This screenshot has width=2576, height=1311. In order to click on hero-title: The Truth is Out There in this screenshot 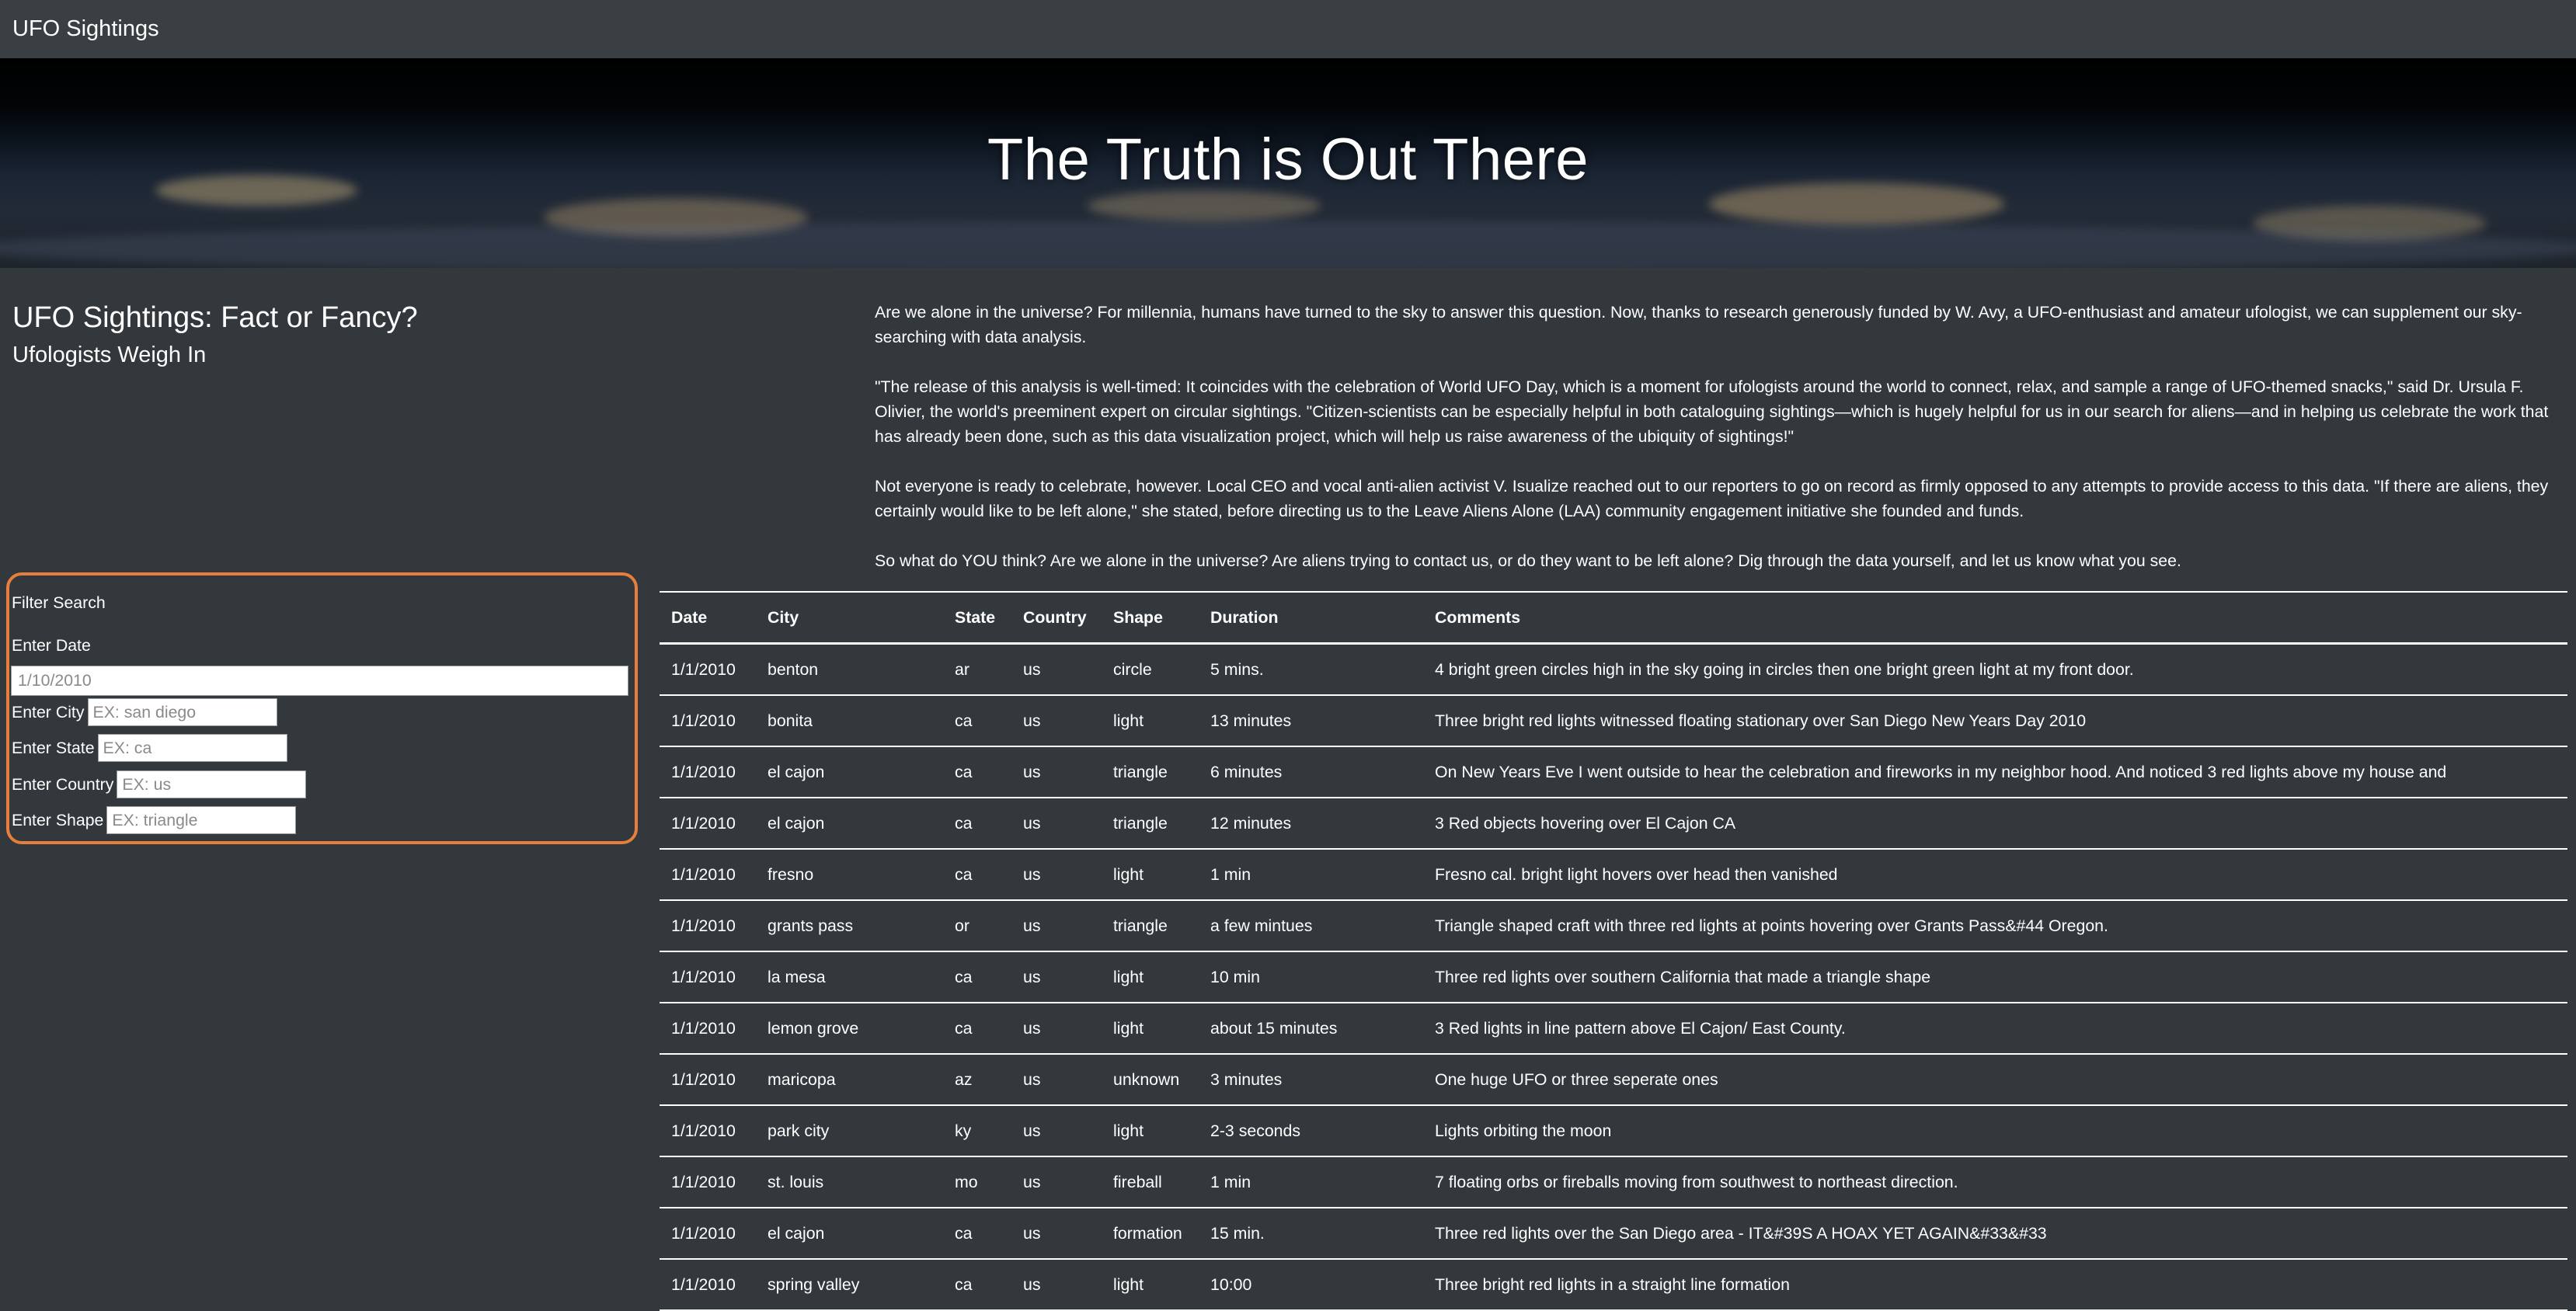, I will do `click(1288, 160)`.